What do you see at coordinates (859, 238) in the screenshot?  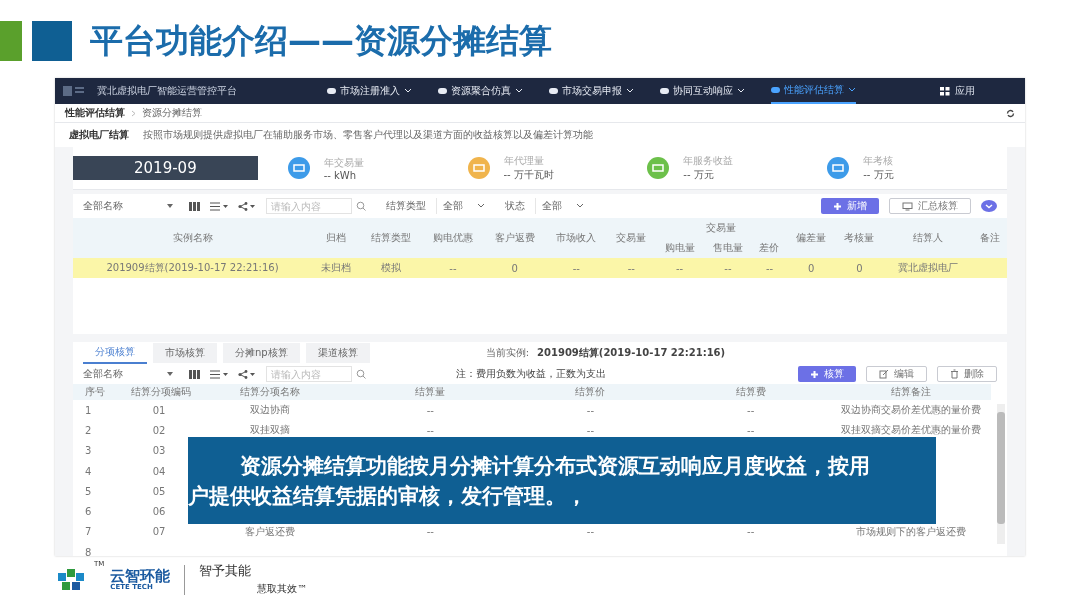 I see `column-header: 考核量` at bounding box center [859, 238].